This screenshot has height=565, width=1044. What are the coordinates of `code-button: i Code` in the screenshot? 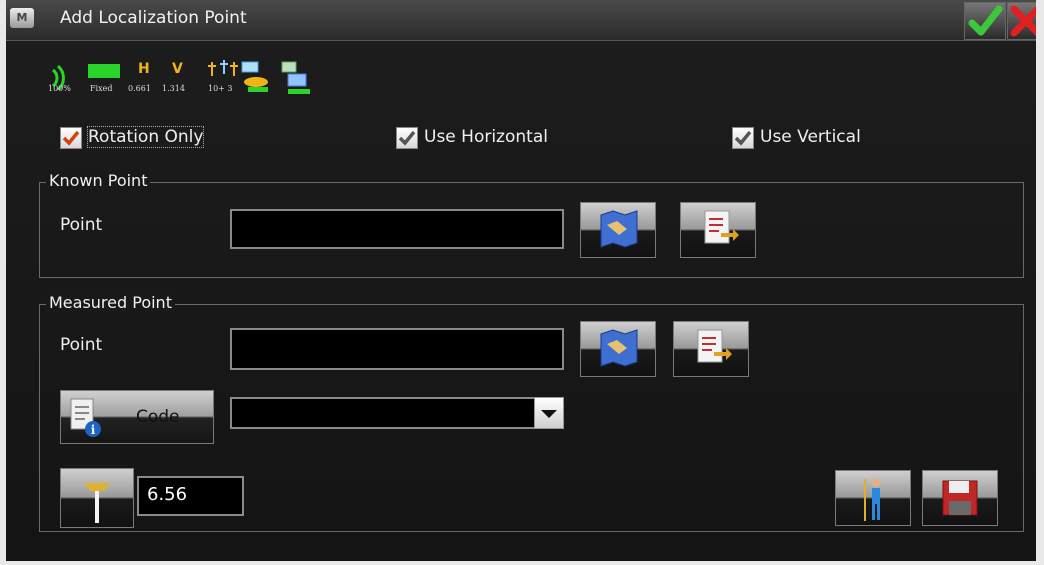 It's located at (137, 417).